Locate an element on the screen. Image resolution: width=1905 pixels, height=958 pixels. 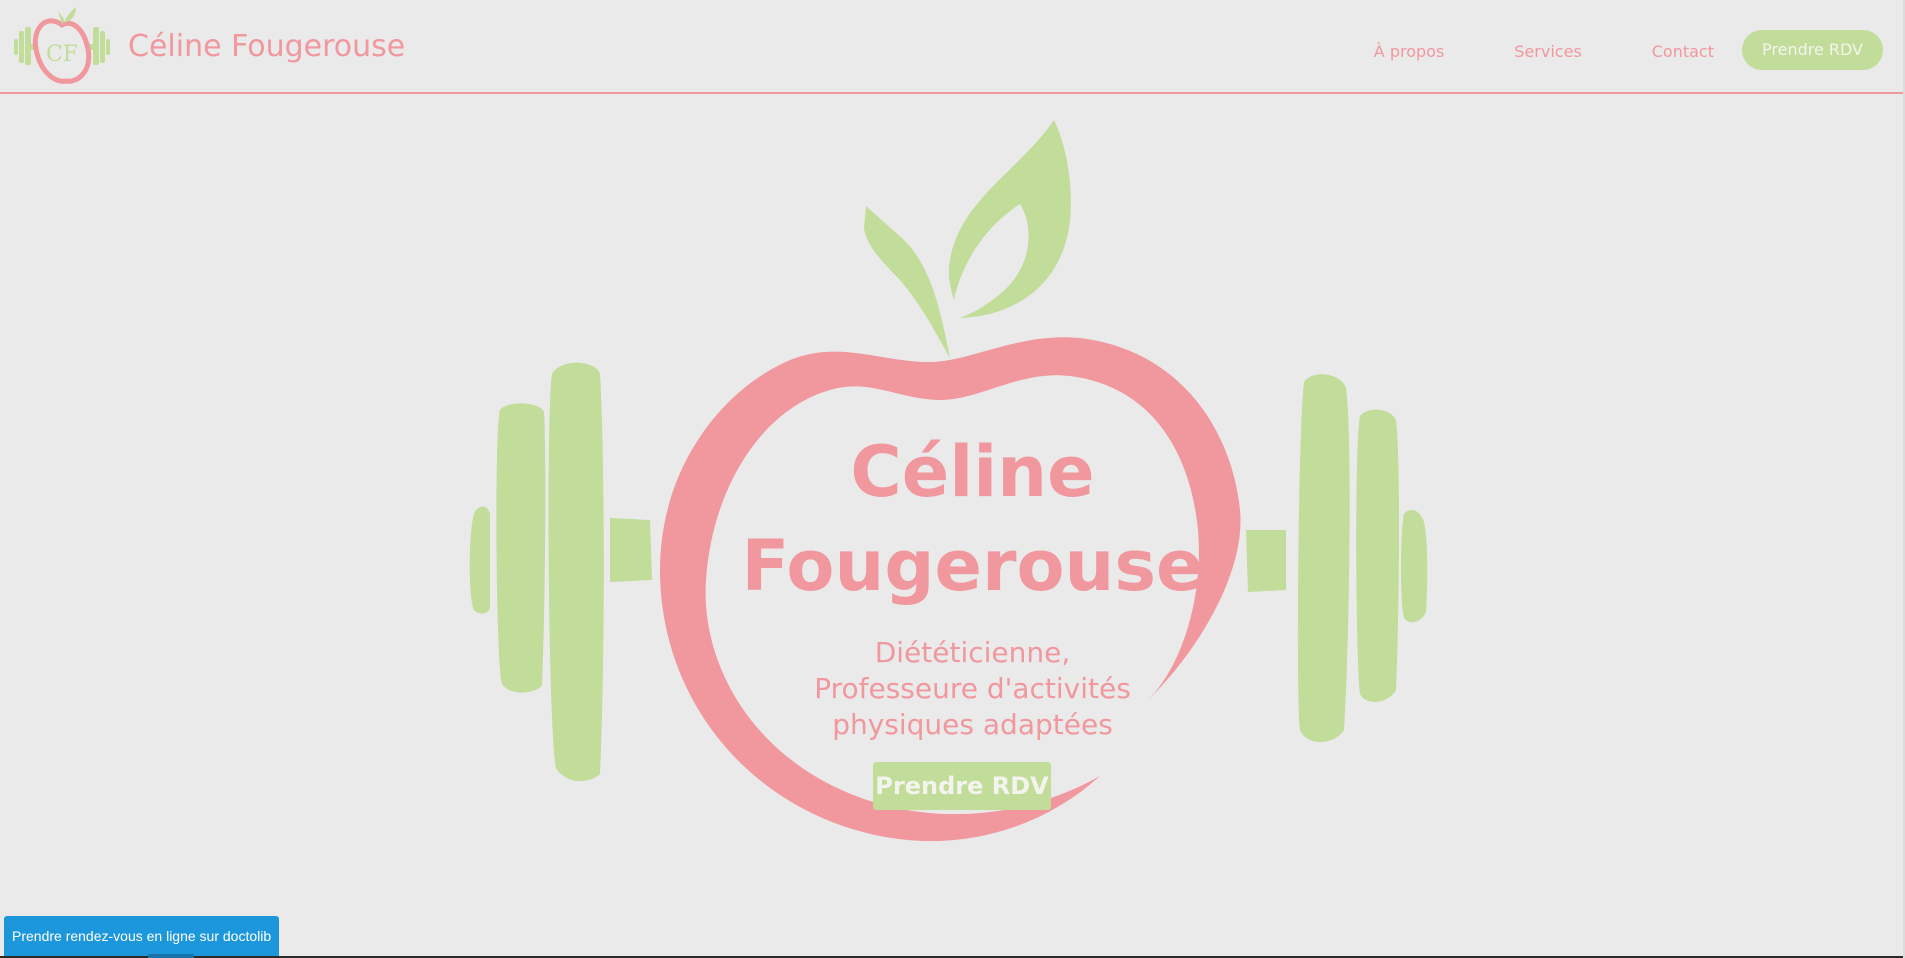
bottom-border-accent is located at coordinates (171, 956).